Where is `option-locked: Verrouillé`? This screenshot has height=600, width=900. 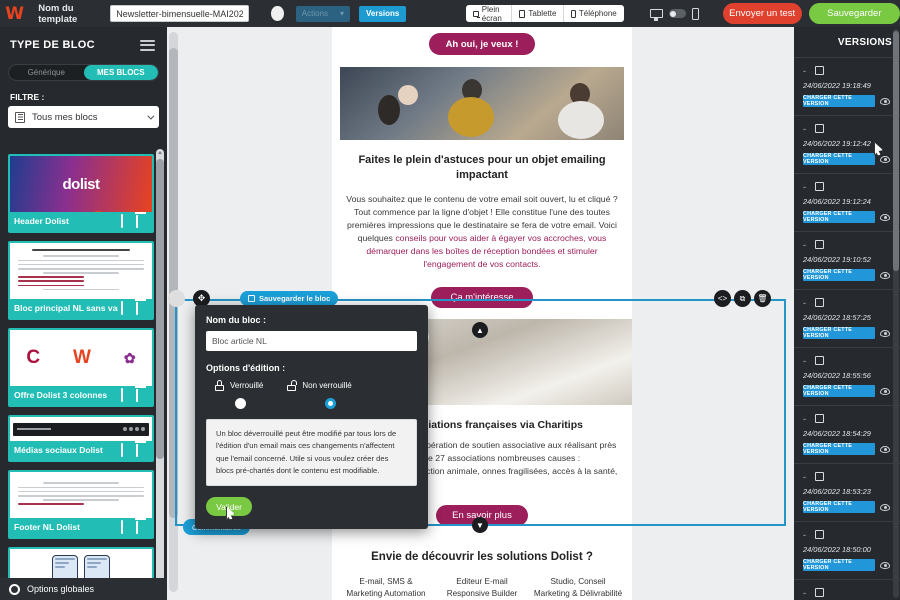 option-locked: Verrouillé is located at coordinates (239, 385).